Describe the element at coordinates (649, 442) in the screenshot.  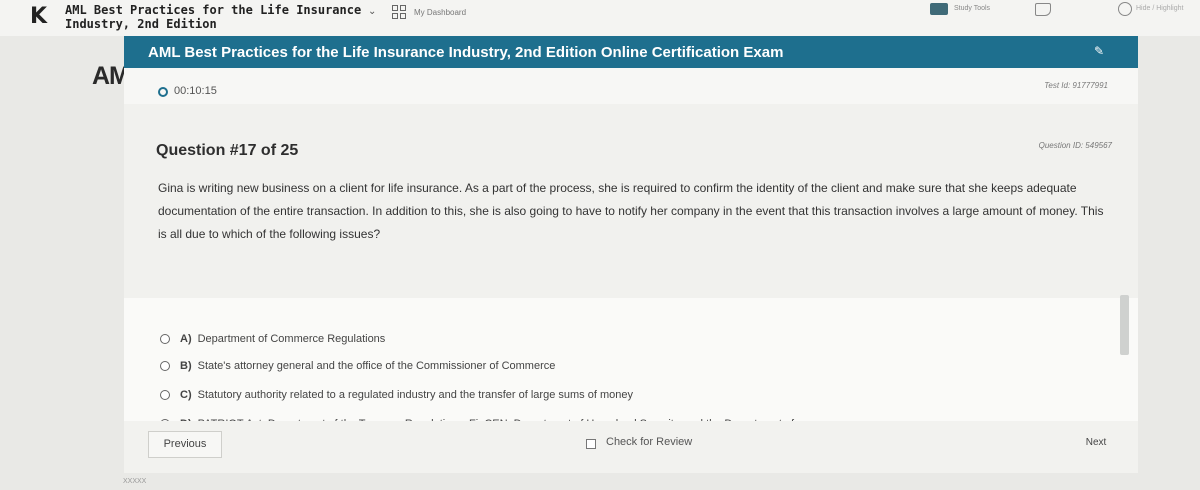
I see `review-label: Check for Review` at that location.